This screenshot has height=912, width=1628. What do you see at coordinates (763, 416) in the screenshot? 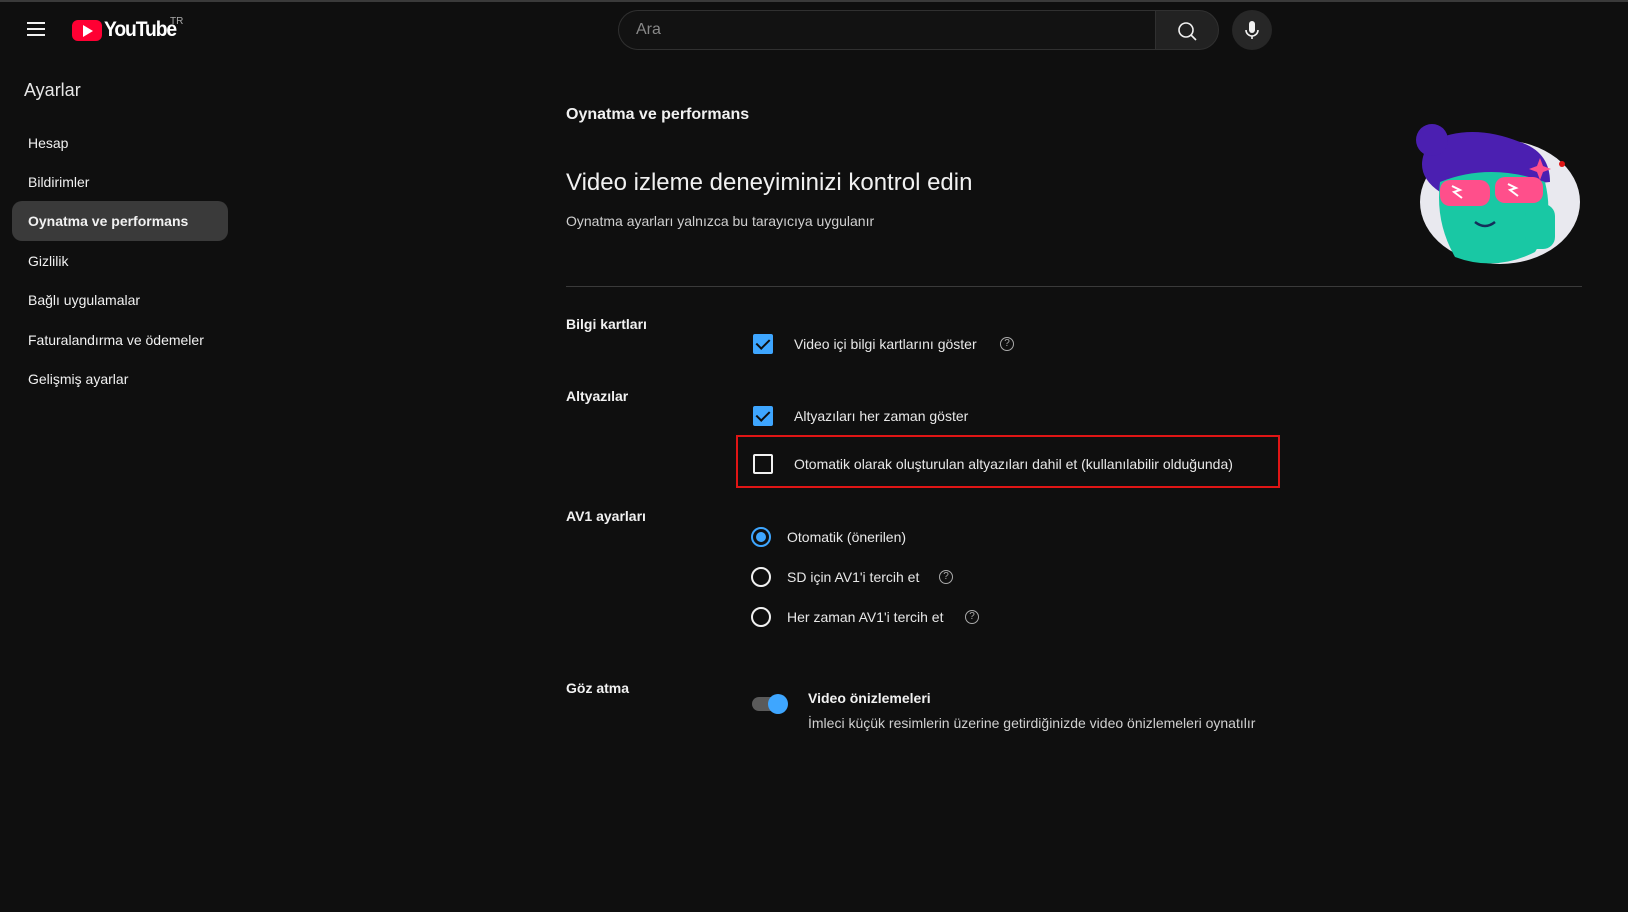
I see `always-show-captions-checkbox` at bounding box center [763, 416].